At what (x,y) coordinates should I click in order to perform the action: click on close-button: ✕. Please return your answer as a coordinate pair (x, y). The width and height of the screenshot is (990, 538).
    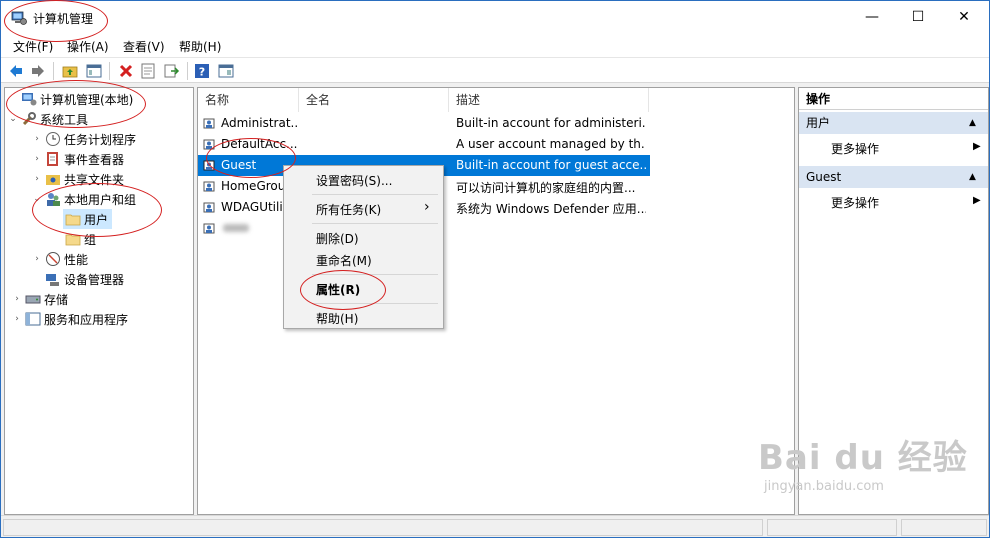
    Looking at the image, I should click on (964, 17).